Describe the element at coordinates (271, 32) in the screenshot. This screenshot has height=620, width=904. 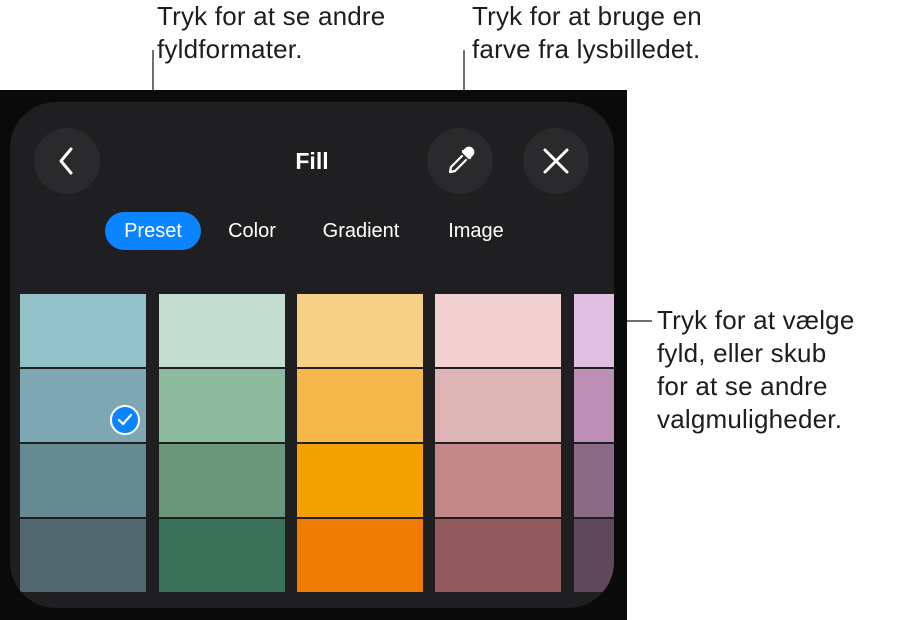
I see `callout-fill-formats: Tryk for at se andre fyldformater.` at that location.